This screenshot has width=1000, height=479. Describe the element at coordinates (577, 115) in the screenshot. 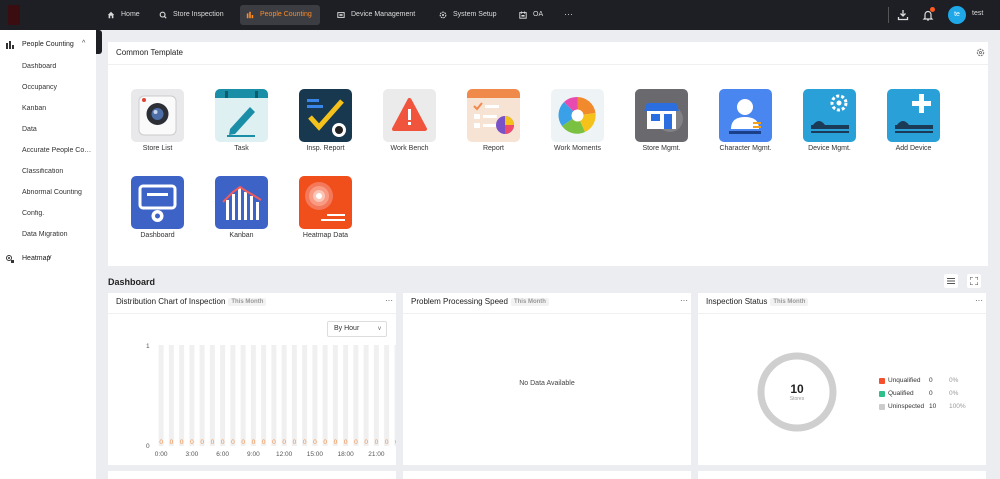

I see `work-moments-icon` at that location.